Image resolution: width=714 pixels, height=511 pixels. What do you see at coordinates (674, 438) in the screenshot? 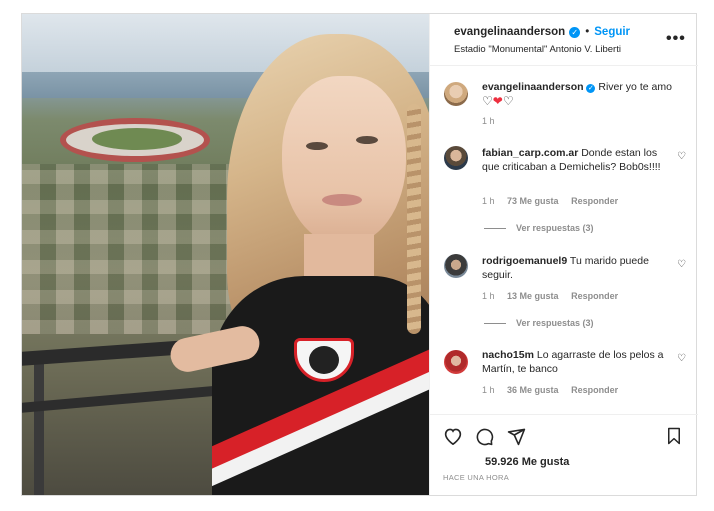
I see `bookmark-icon` at bounding box center [674, 438].